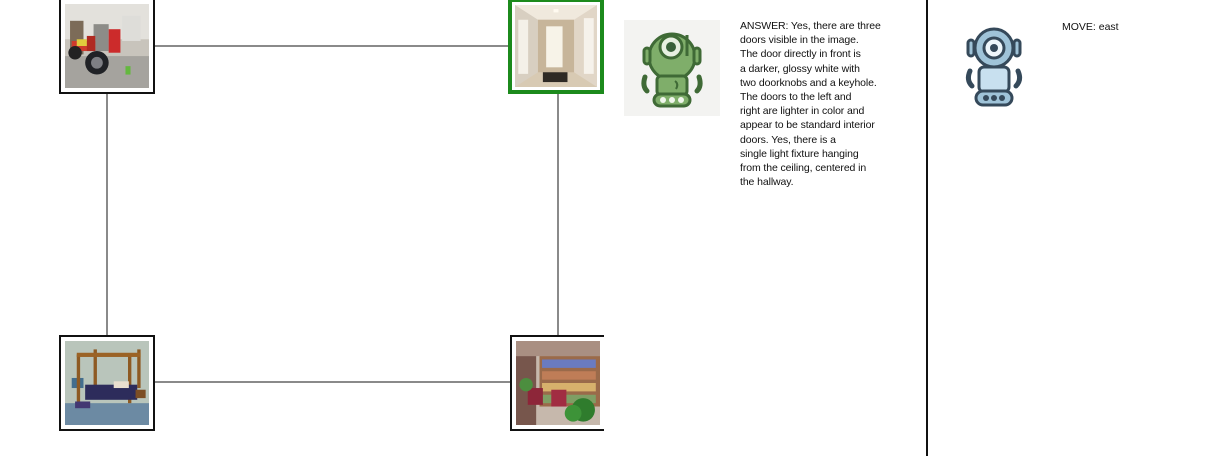 The width and height of the screenshot is (1228, 456). What do you see at coordinates (1090, 27) in the screenshot?
I see `move-text: MOVE: east` at bounding box center [1090, 27].